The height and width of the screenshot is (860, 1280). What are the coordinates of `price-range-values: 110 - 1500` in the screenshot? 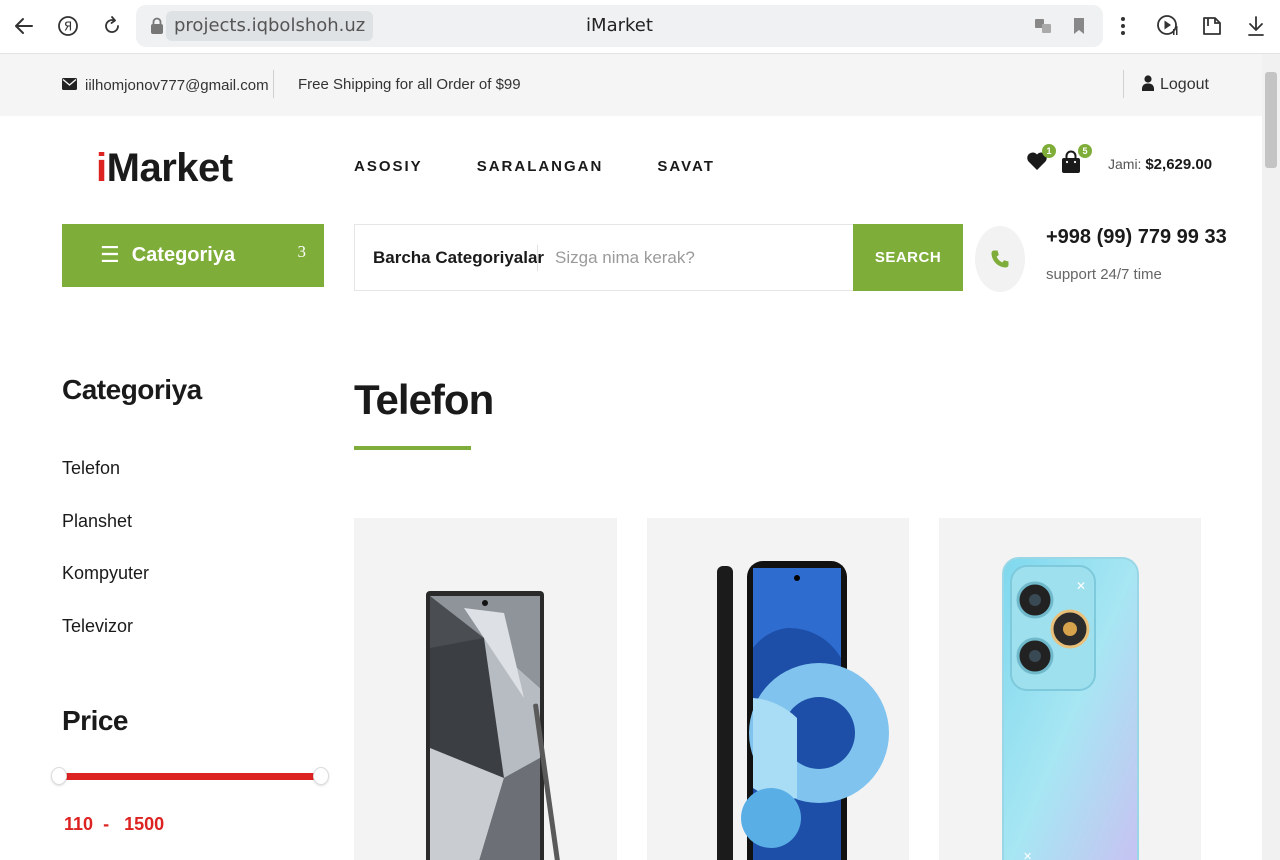 It's located at (114, 824).